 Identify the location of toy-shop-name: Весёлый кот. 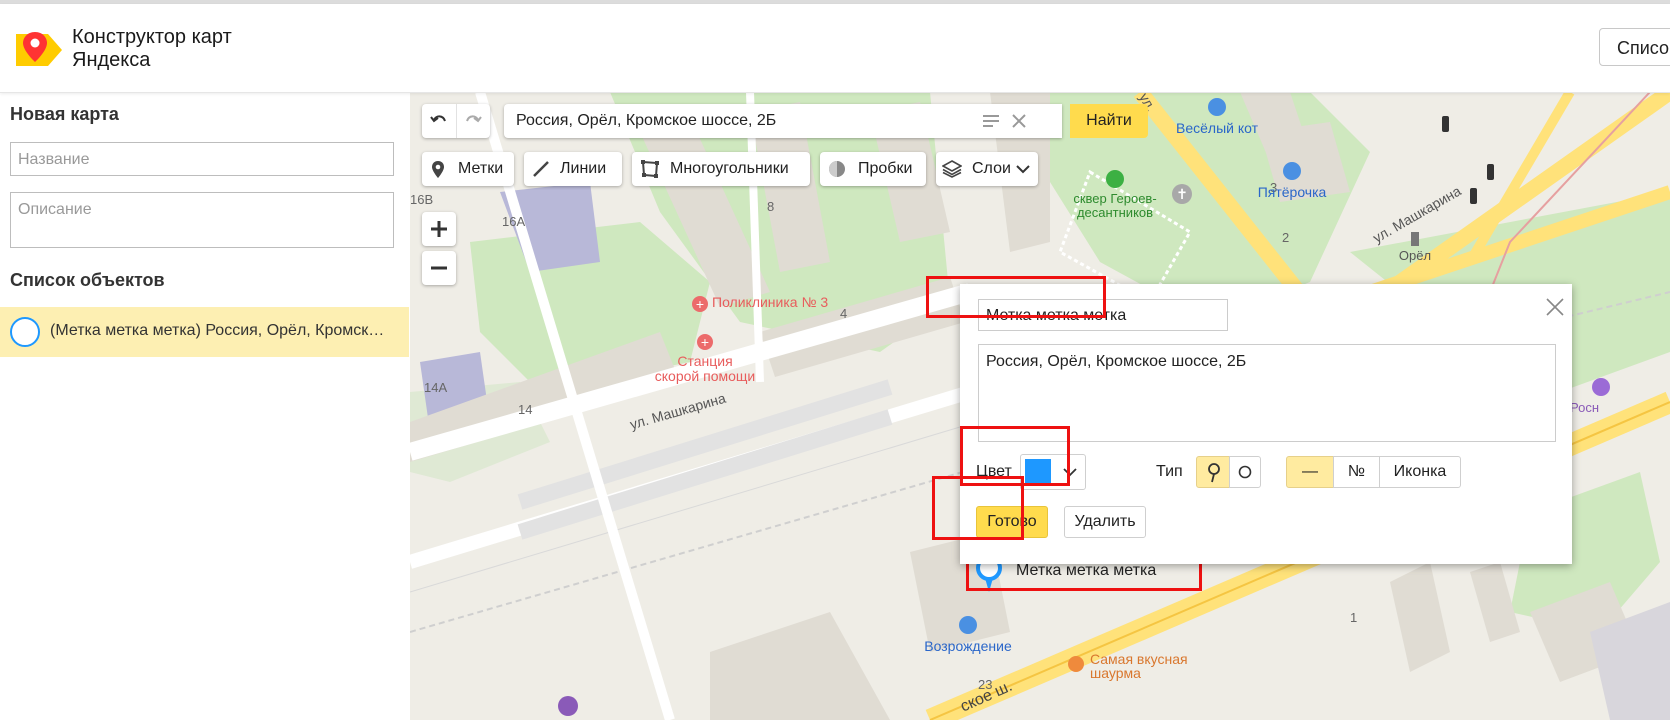
(1217, 128).